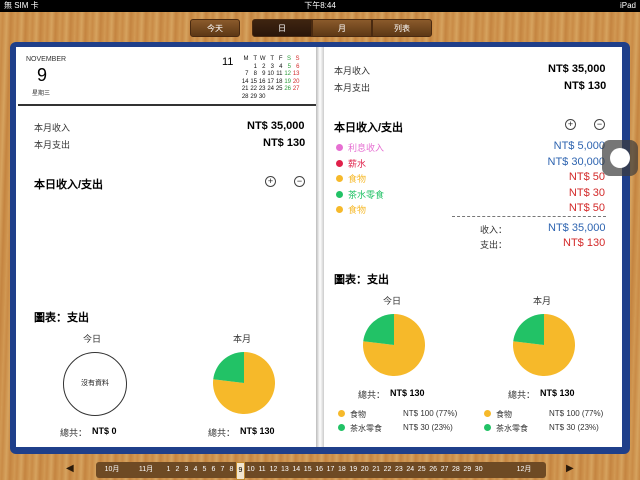 The height and width of the screenshot is (480, 640). Describe the element at coordinates (299, 181) in the screenshot. I see `remove-entry-button: −` at that location.